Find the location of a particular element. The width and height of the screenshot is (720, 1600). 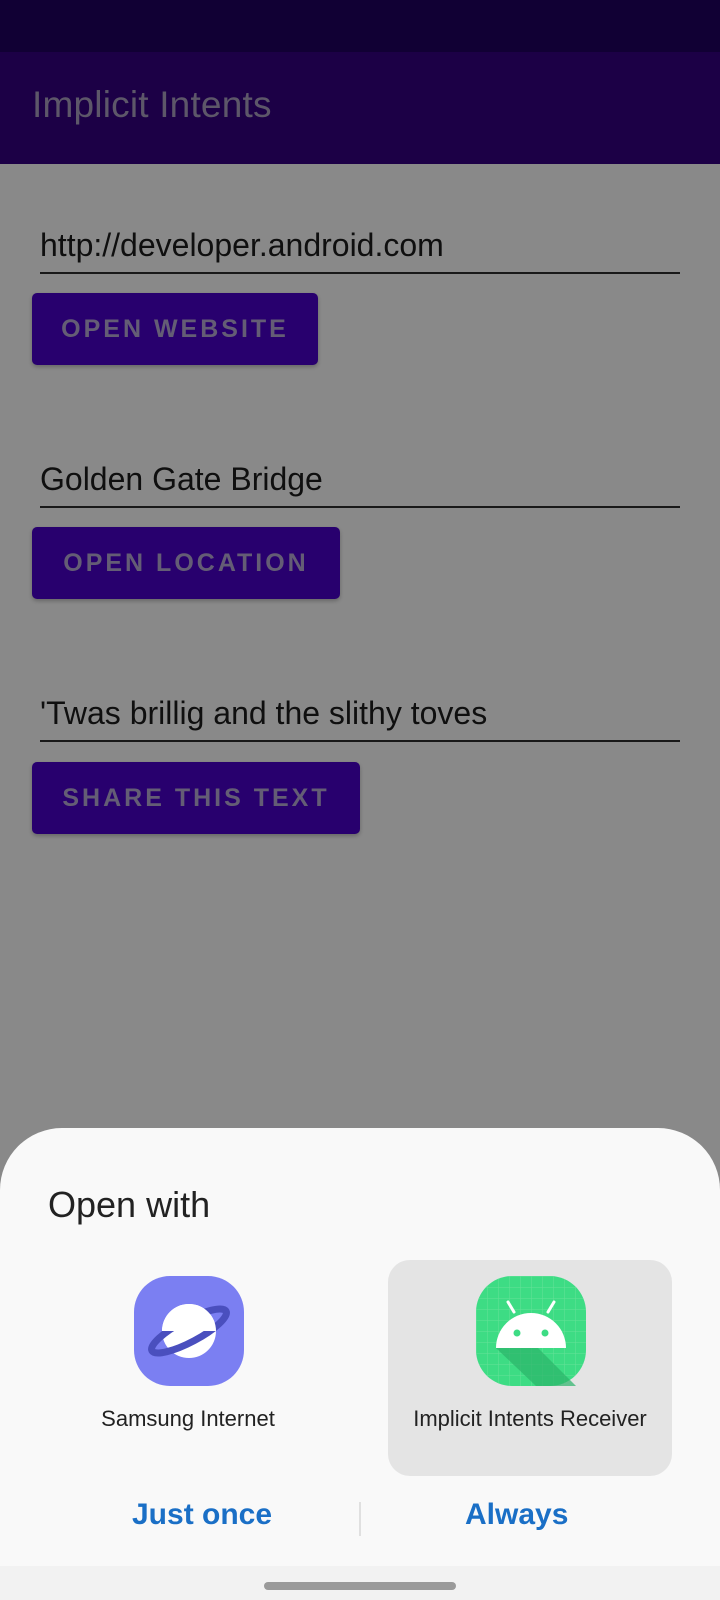

navigation-bar is located at coordinates (360, 1583).